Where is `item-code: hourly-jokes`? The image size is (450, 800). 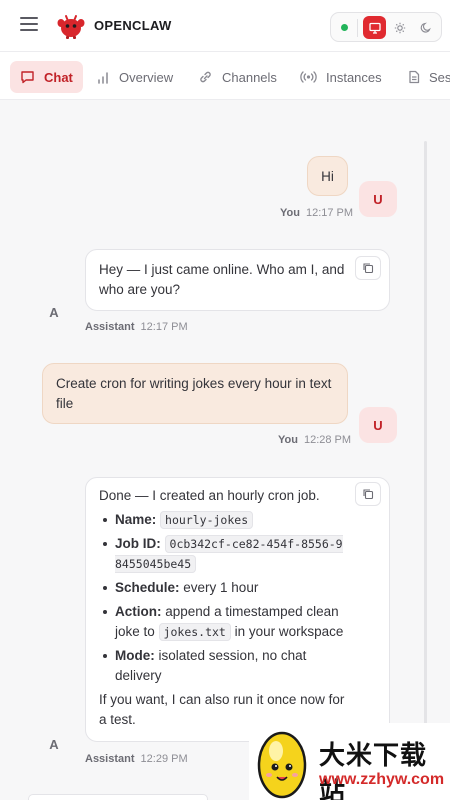
item-code: hourly-jokes is located at coordinates (207, 520).